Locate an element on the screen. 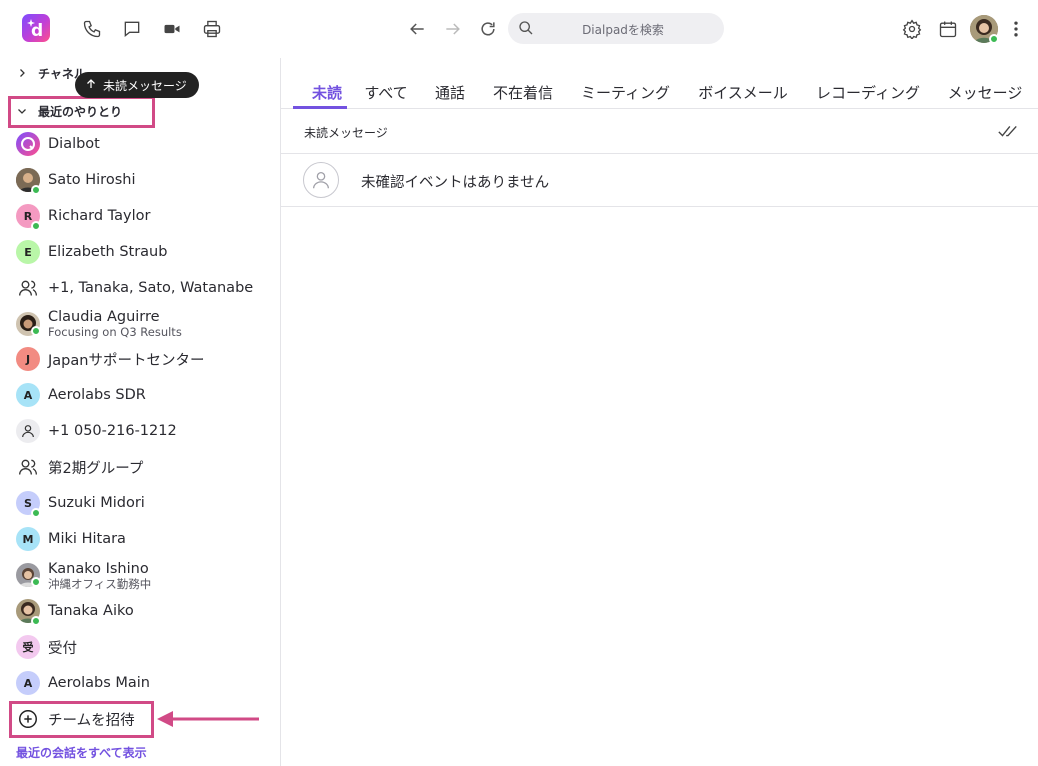  invite-label: チームを招待 is located at coordinates (91, 720).